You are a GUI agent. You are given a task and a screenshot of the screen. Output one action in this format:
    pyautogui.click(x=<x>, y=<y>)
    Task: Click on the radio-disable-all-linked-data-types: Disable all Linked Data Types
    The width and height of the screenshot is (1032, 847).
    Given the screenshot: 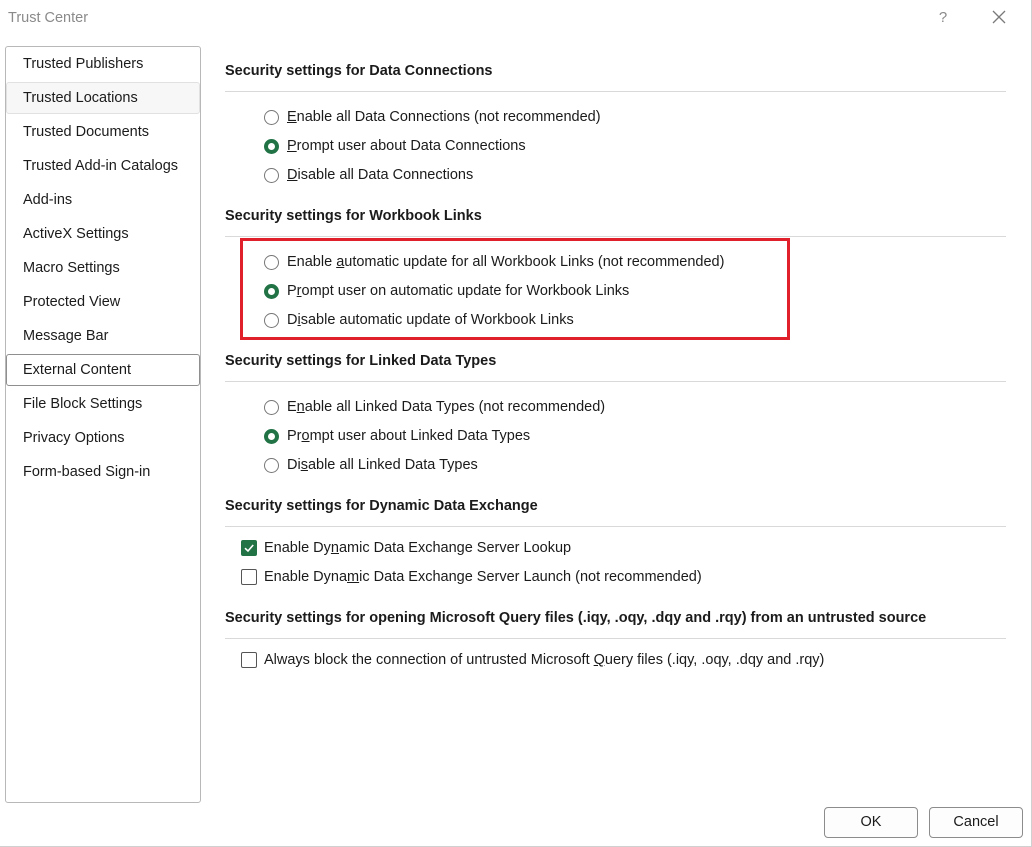 What is the action you would take?
    pyautogui.click(x=371, y=465)
    